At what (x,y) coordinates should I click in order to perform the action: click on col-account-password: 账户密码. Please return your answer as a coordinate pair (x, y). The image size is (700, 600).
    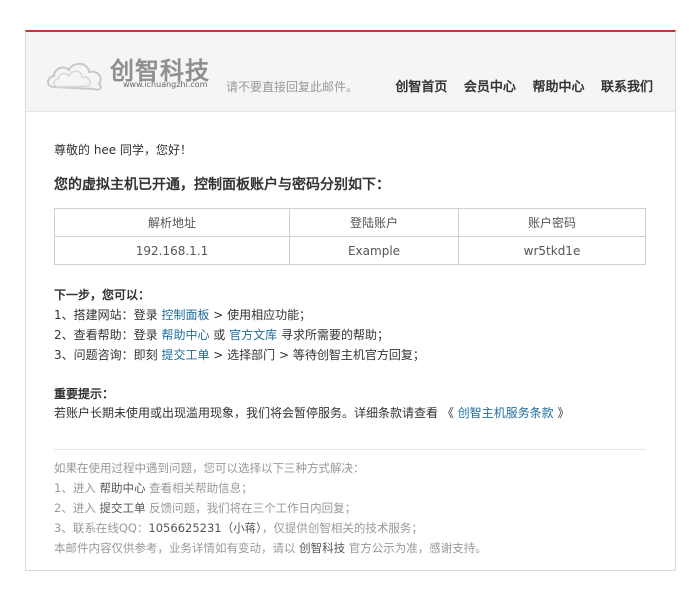
    Looking at the image, I should click on (552, 222).